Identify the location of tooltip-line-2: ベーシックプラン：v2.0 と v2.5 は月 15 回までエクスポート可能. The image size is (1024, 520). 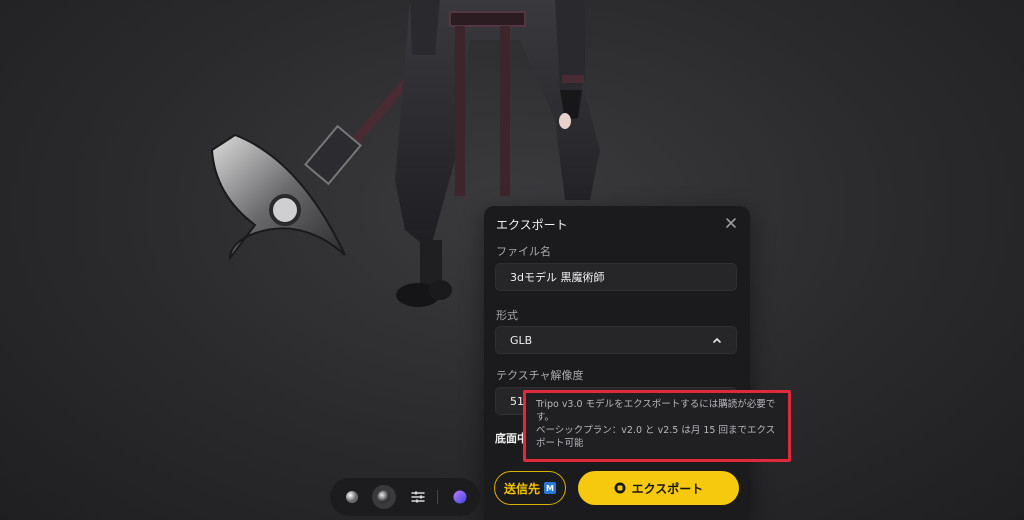
(656, 437).